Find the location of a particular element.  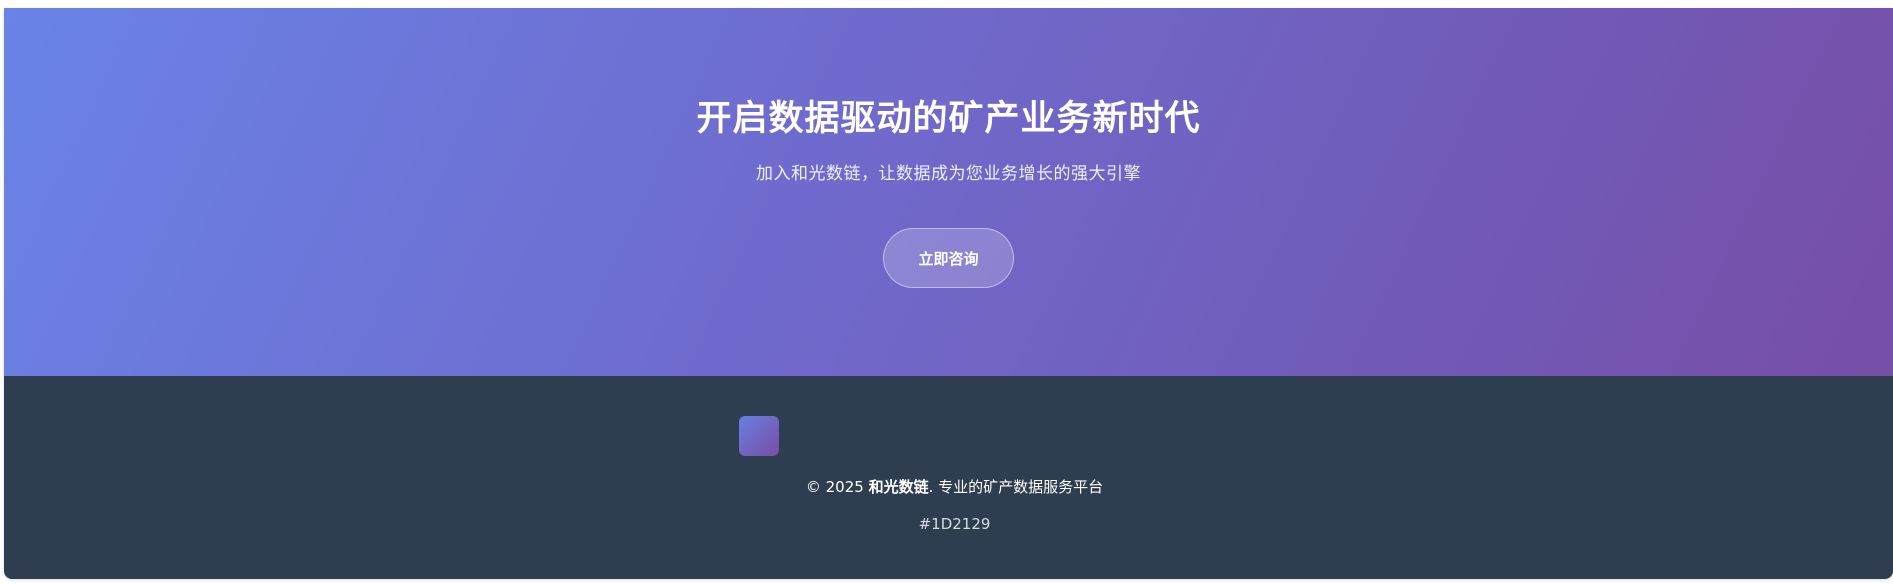

footer-brand-name: 和光数链 is located at coordinates (898, 487).